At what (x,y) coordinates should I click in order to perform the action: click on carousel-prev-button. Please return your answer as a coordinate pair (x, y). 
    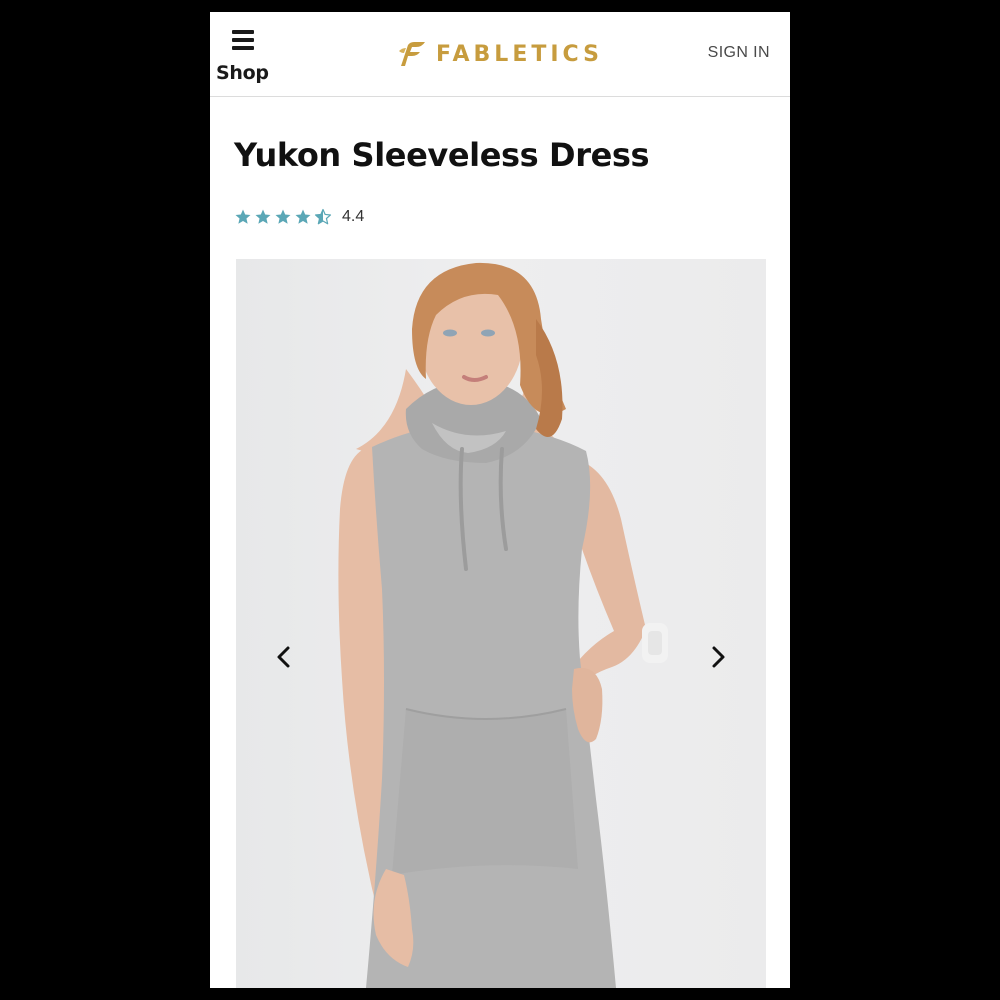
    Looking at the image, I should click on (284, 657).